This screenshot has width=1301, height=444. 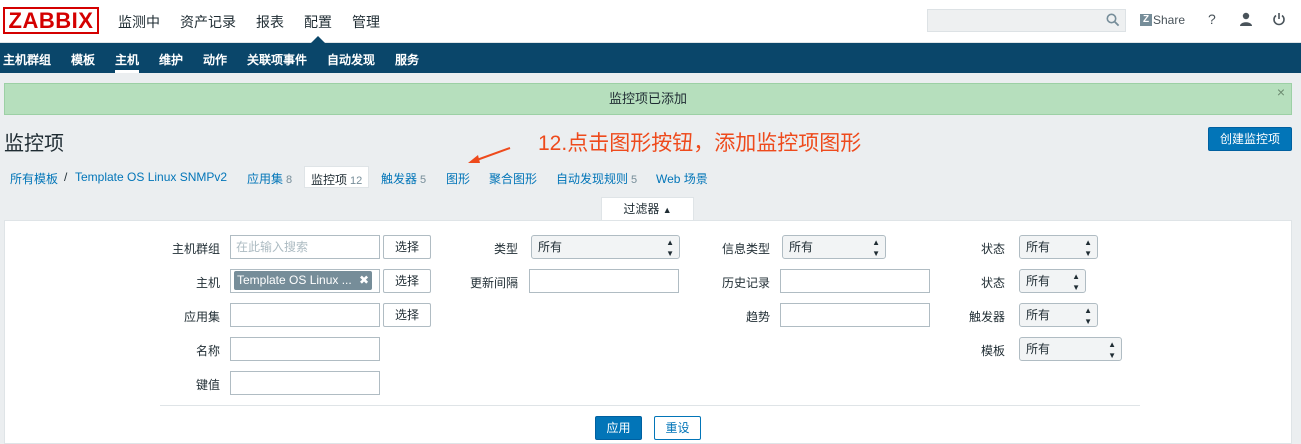 What do you see at coordinates (364, 280) in the screenshot?
I see `remove-icon: ✖` at bounding box center [364, 280].